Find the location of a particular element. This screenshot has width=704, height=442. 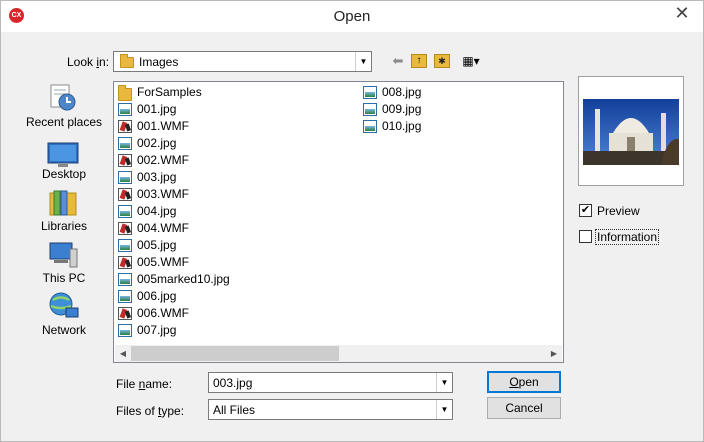

libraries-icon is located at coordinates (63, 203).